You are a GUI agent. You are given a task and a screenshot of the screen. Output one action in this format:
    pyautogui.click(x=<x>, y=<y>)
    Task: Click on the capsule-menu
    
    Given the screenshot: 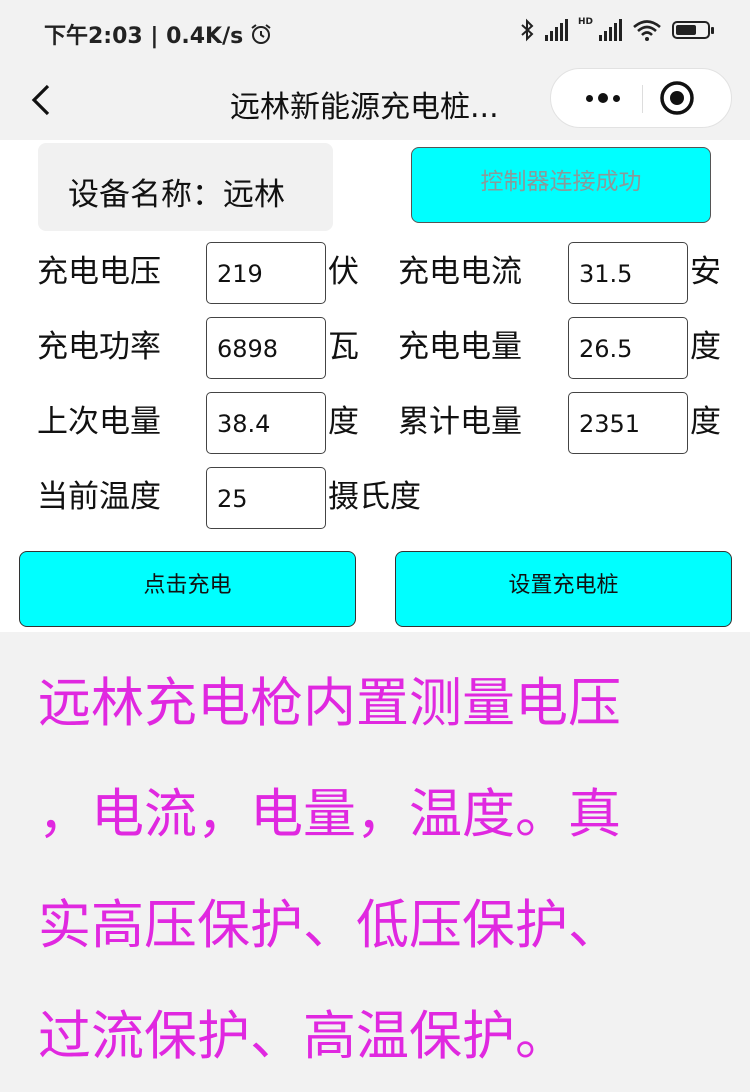 What is the action you would take?
    pyautogui.click(x=641, y=98)
    